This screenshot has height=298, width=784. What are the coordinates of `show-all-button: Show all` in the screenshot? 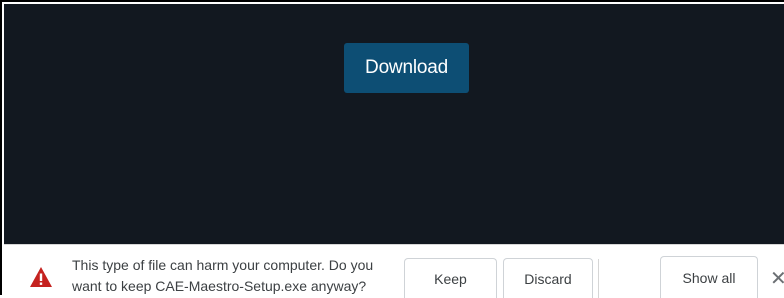 It's located at (709, 277).